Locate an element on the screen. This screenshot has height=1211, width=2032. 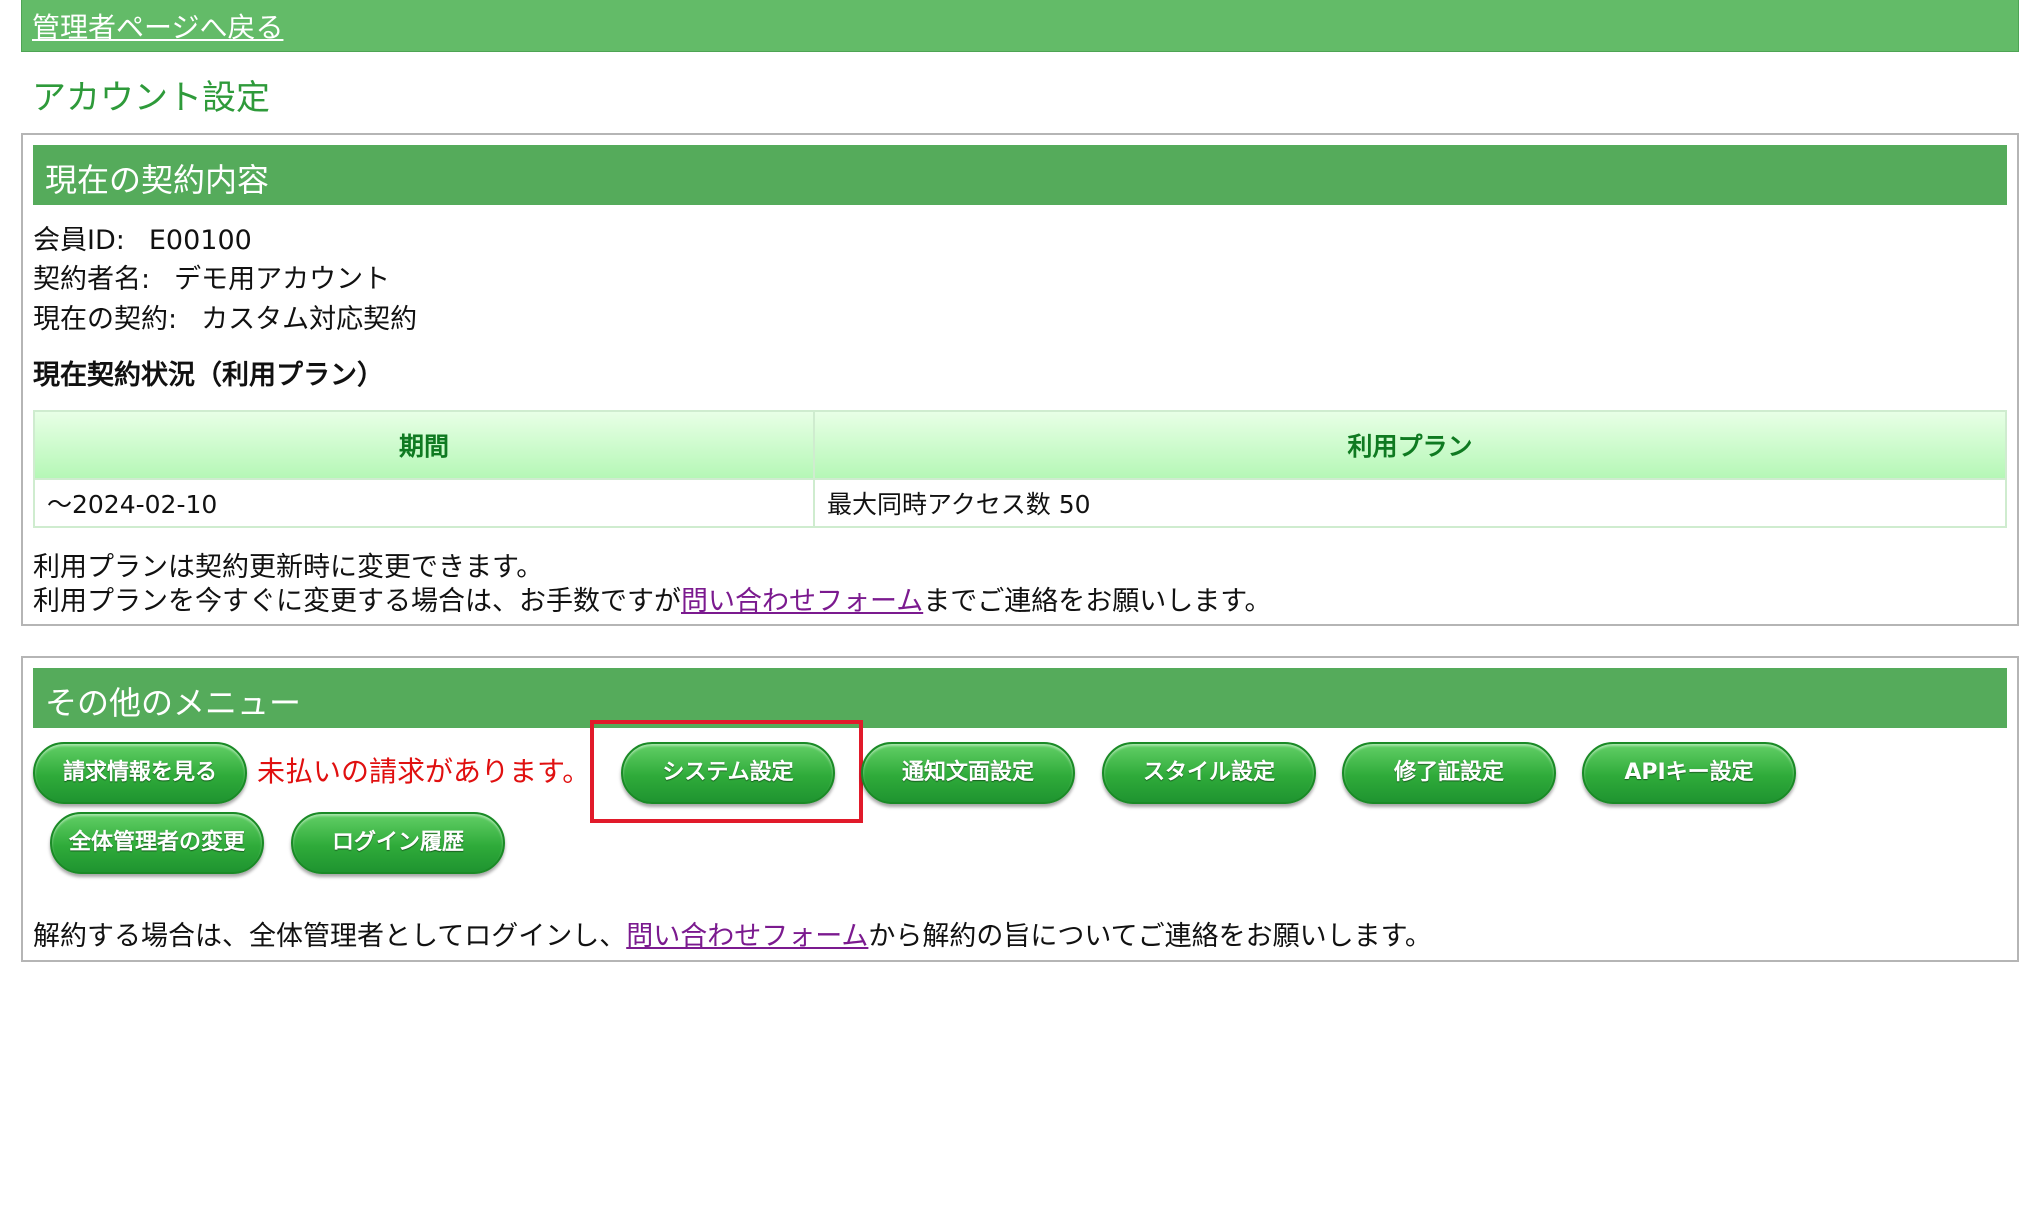
change-admin-button: 全体管理者の変更 is located at coordinates (157, 843).